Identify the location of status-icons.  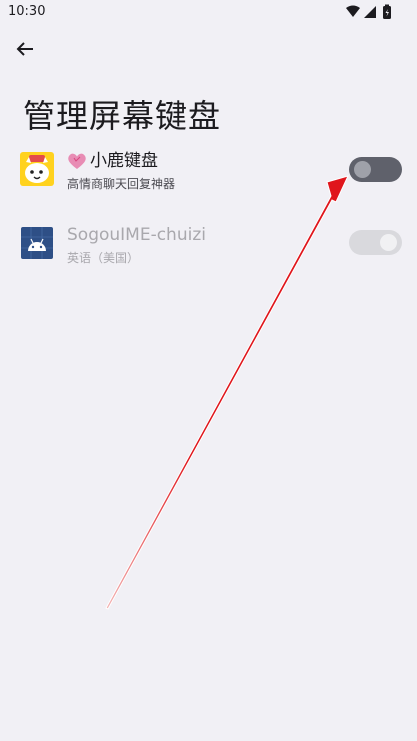
(368, 11).